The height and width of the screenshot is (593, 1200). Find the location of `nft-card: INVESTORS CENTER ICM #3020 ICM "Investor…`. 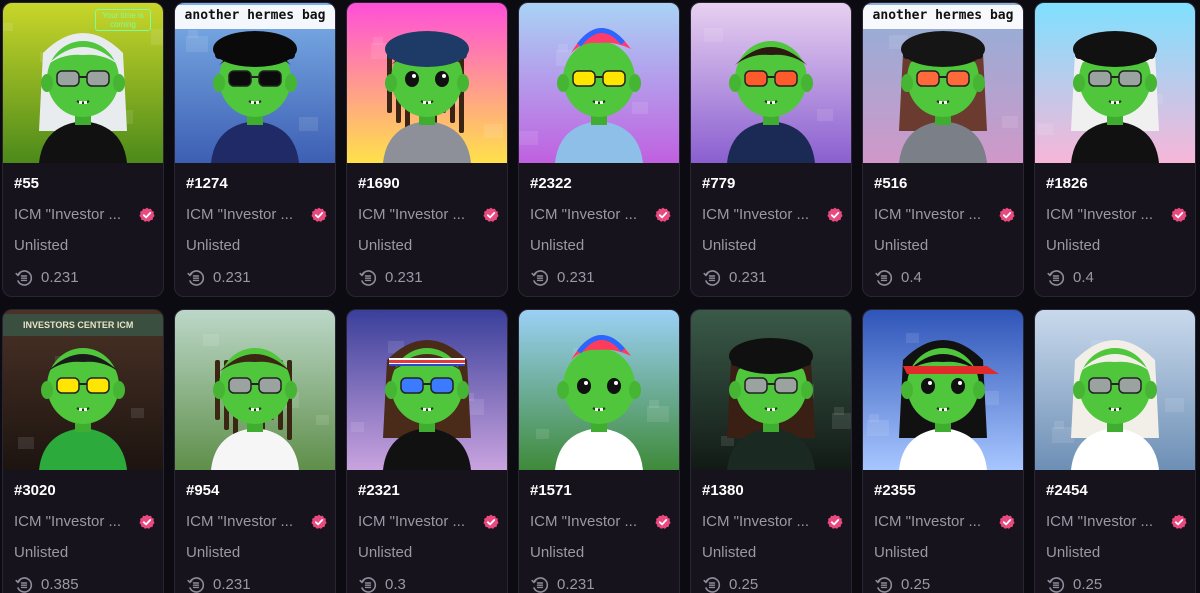

nft-card: INVESTORS CENTER ICM #3020 ICM "Investor… is located at coordinates (83, 451).